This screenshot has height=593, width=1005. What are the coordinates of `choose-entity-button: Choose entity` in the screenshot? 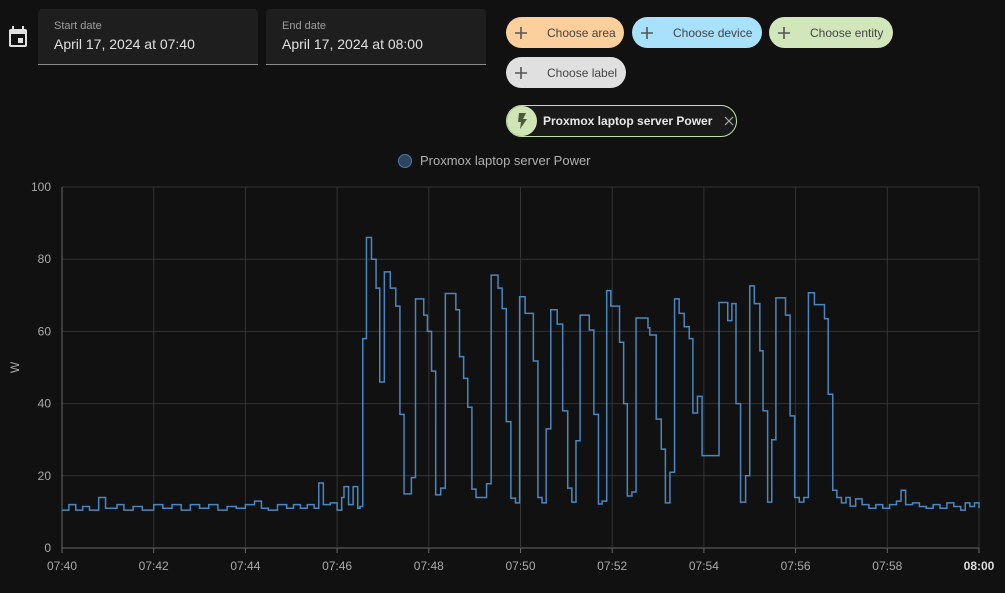 It's located at (831, 32).